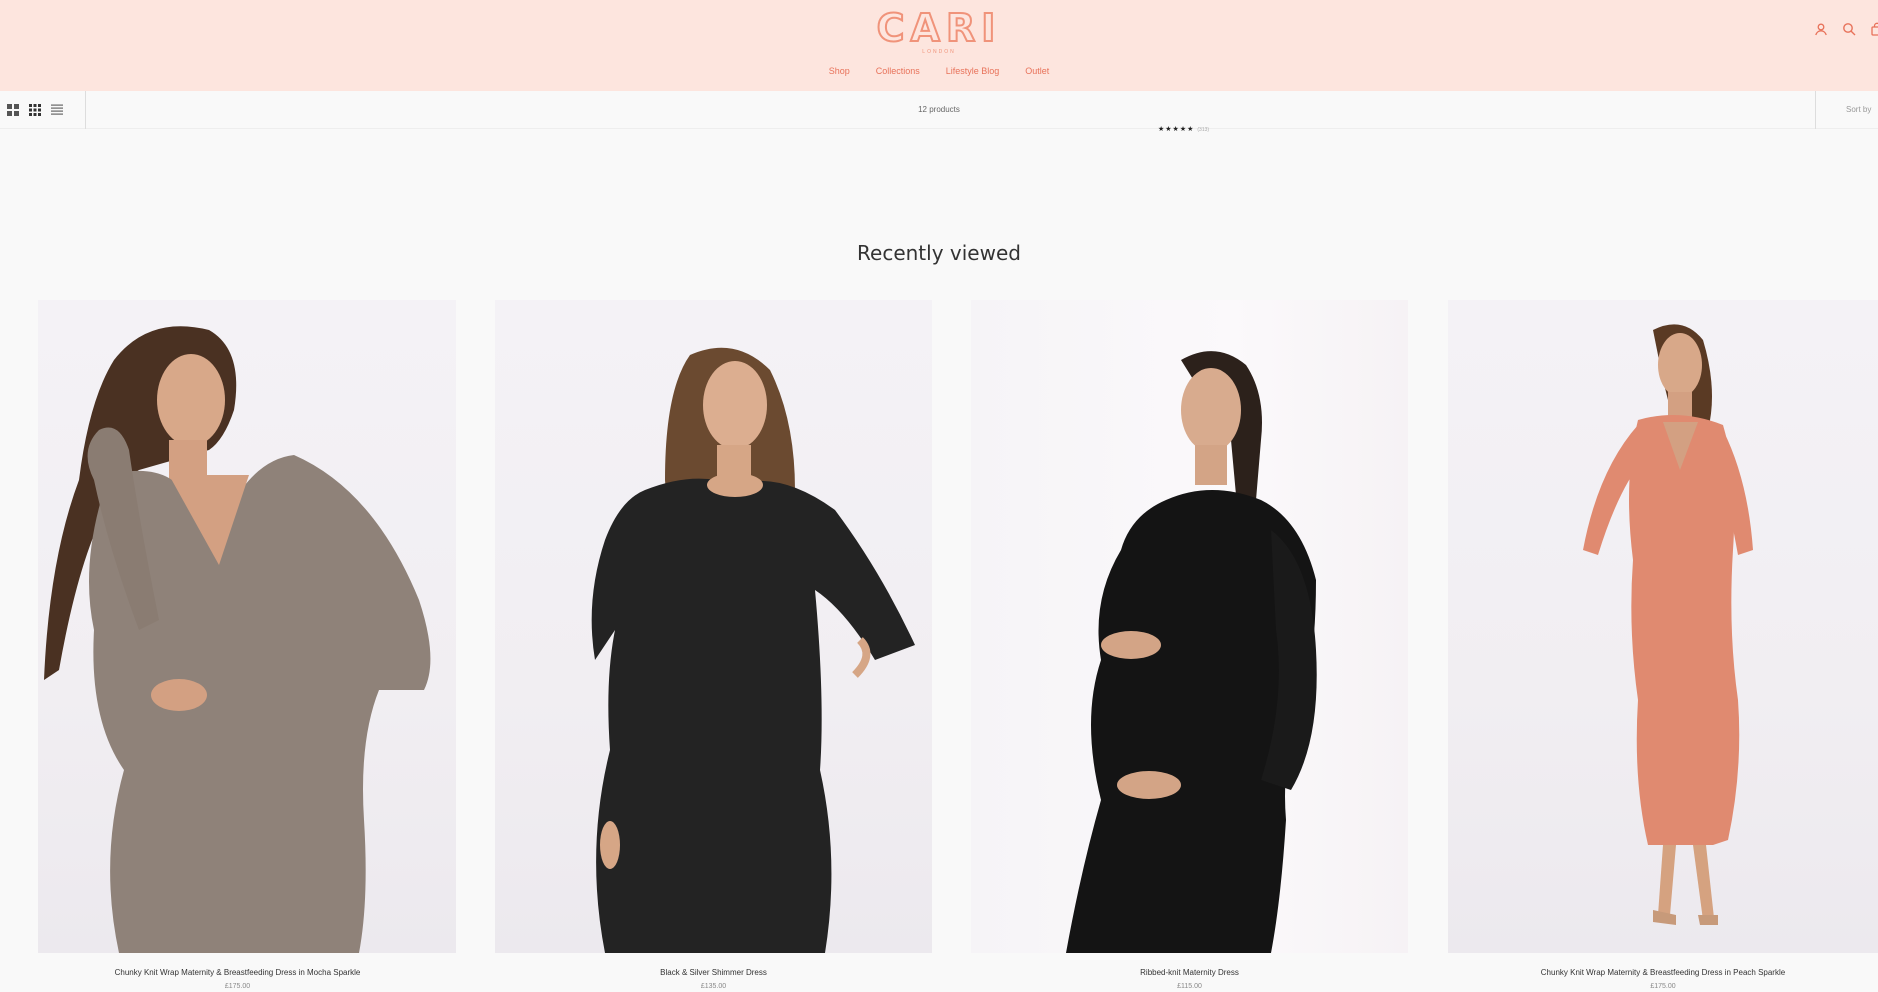 Image resolution: width=1878 pixels, height=992 pixels. I want to click on nav-item-collections: Collections, so click(898, 71).